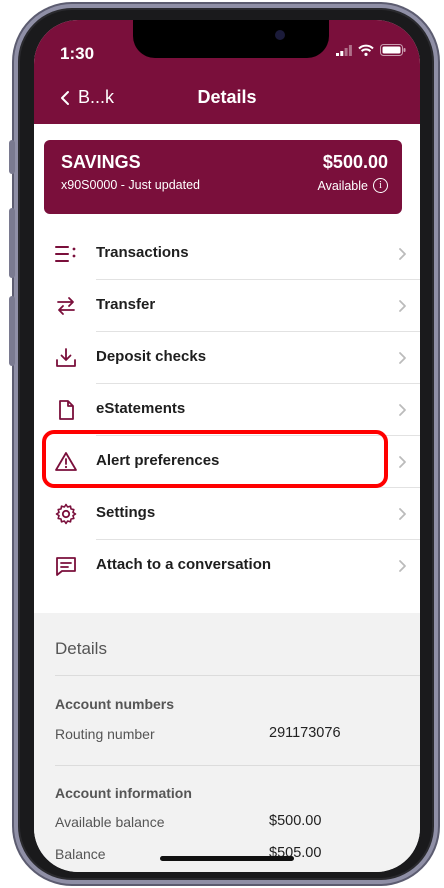  What do you see at coordinates (12, 243) in the screenshot?
I see `volume-up-button` at bounding box center [12, 243].